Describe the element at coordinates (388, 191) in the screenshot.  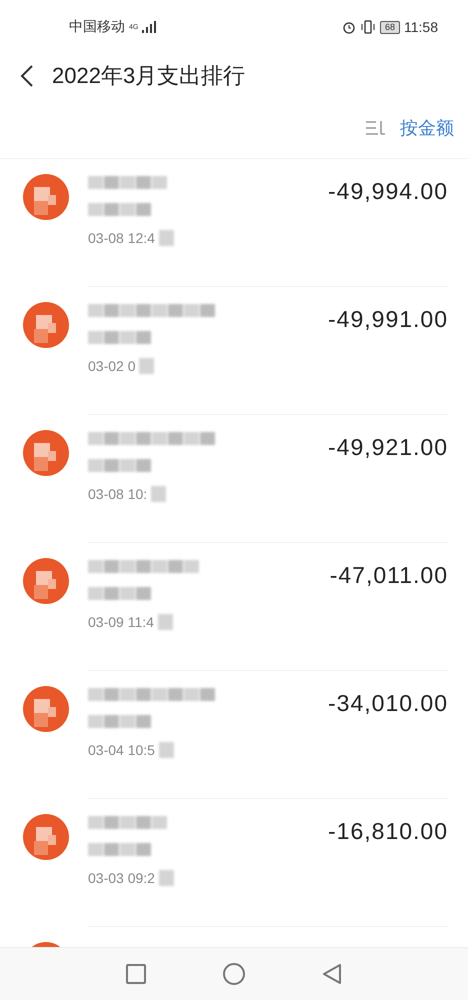
I see `transaction-amount: -49,994.00` at that location.